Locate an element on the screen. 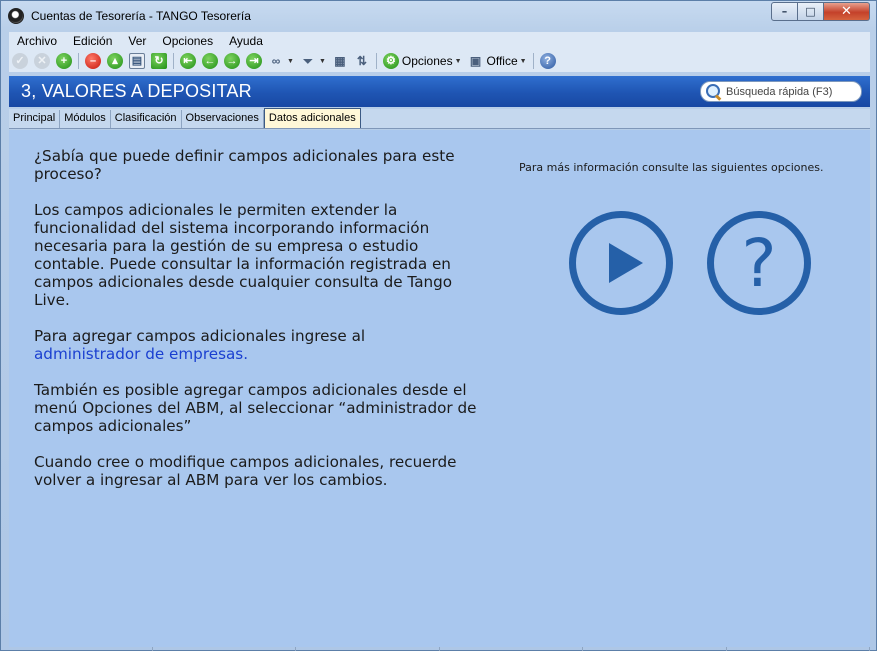 Image resolution: width=877 pixels, height=651 pixels. question-mark-icon: ? is located at coordinates (759, 263).